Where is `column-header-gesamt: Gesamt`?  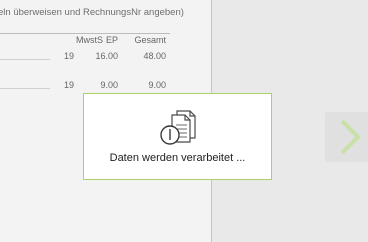
column-header-gesamt: Gesamt is located at coordinates (150, 40).